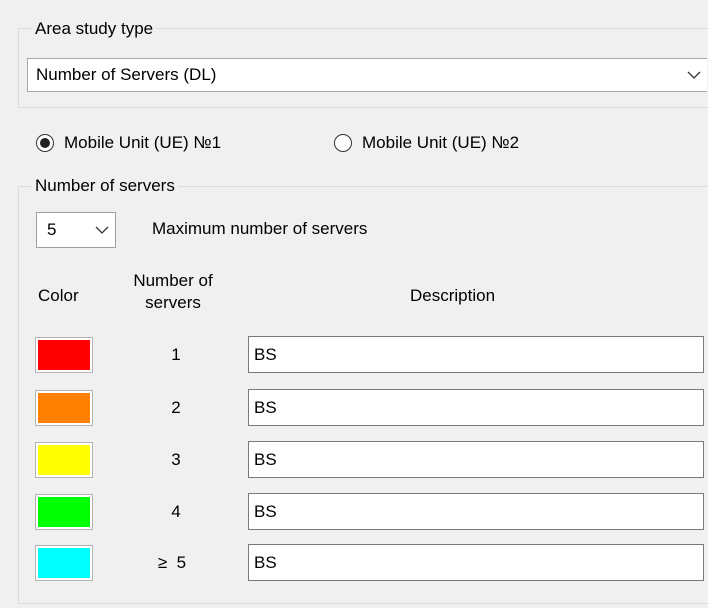 The width and height of the screenshot is (708, 608). I want to click on description-header: Description, so click(453, 295).